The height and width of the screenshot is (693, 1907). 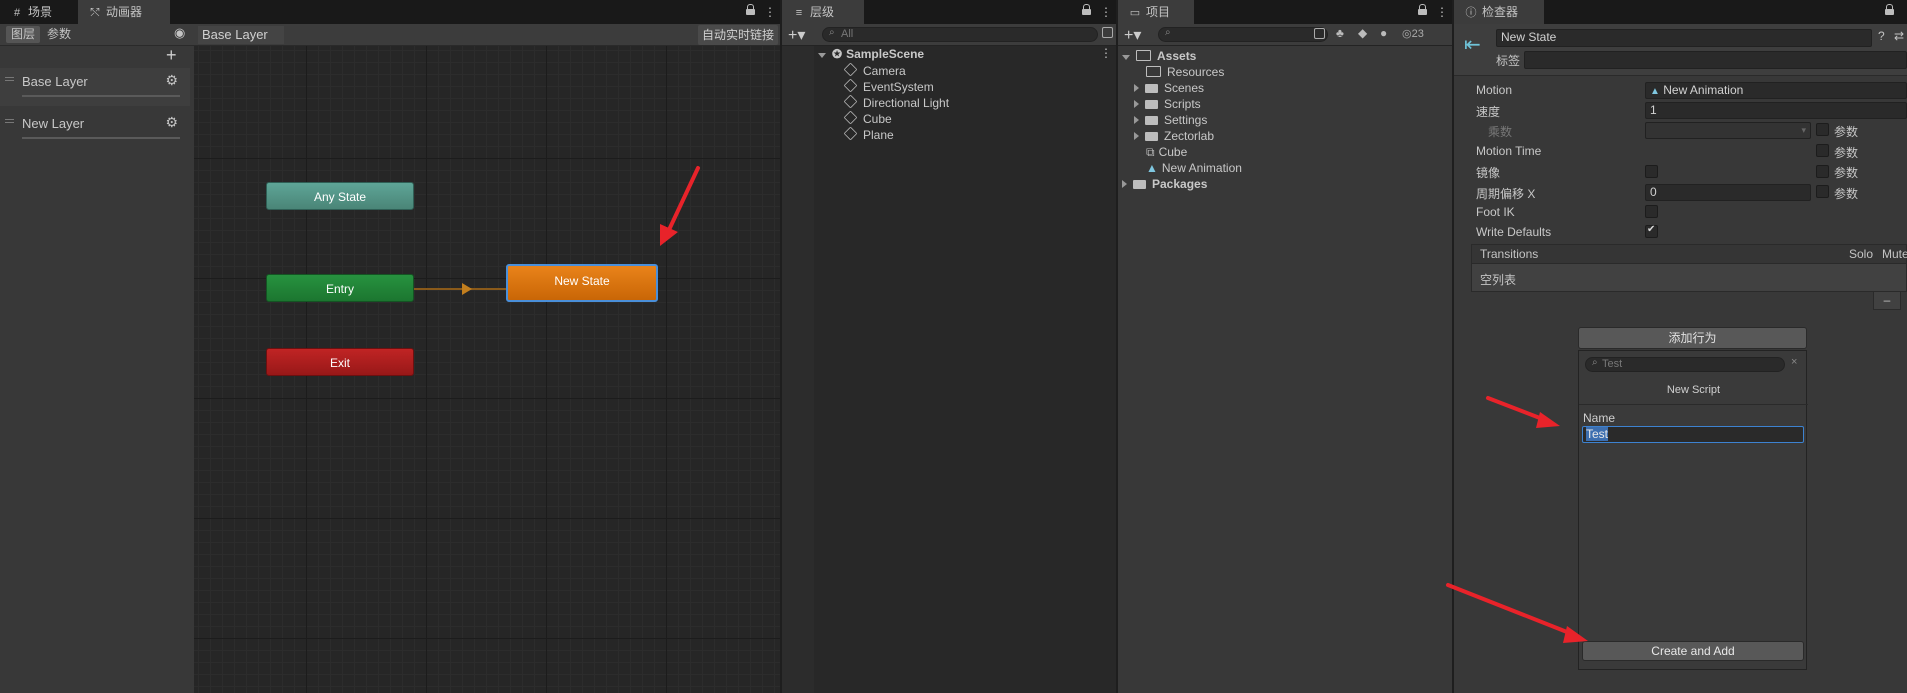 I want to click on project-toolbar: +▾ ⌕ ♣ ◆ ● ◎23, so click(x=1285, y=35).